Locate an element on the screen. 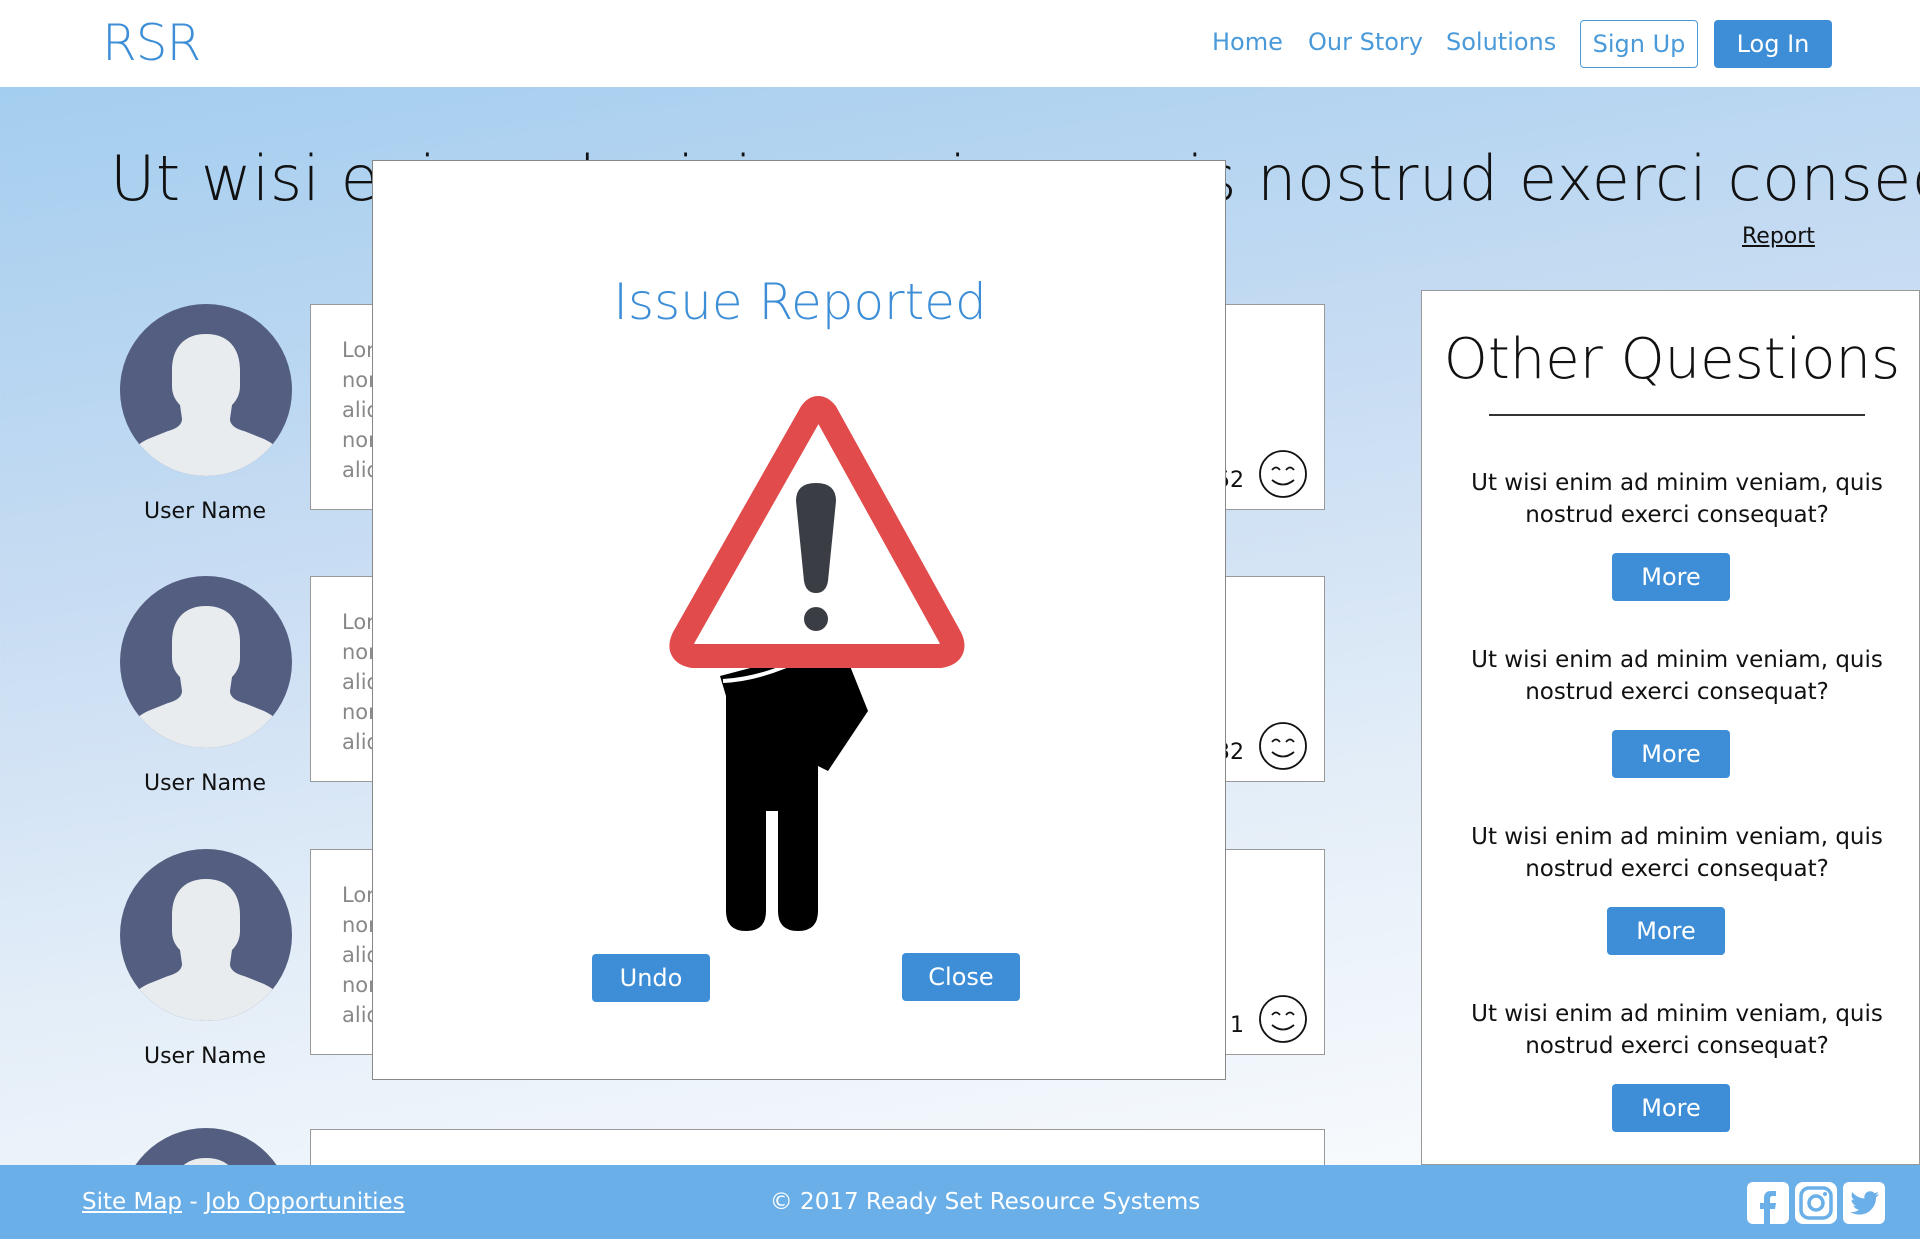  copyright: © 2017 Ready Set Resource Systems is located at coordinates (985, 1202).